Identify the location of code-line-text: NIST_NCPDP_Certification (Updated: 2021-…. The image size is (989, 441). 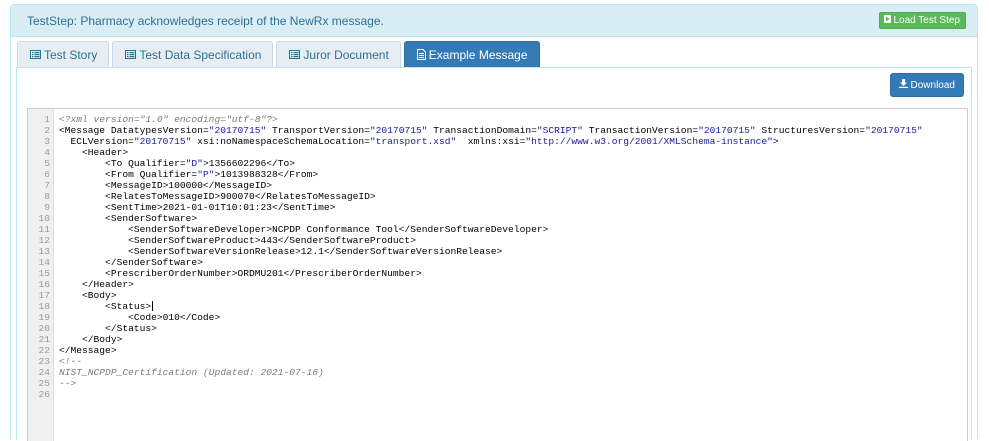
(191, 372).